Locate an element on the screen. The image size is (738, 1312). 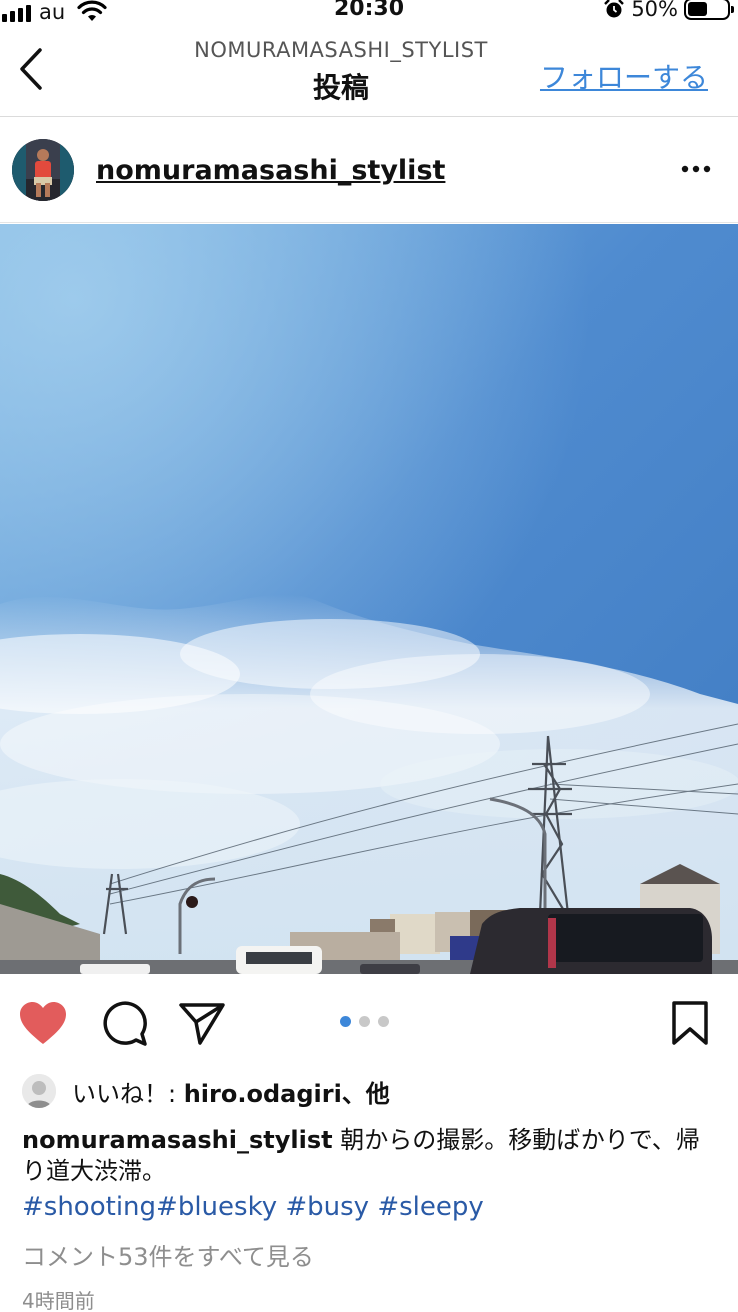
likes-suffix: 、他 is located at coordinates (365, 1093).